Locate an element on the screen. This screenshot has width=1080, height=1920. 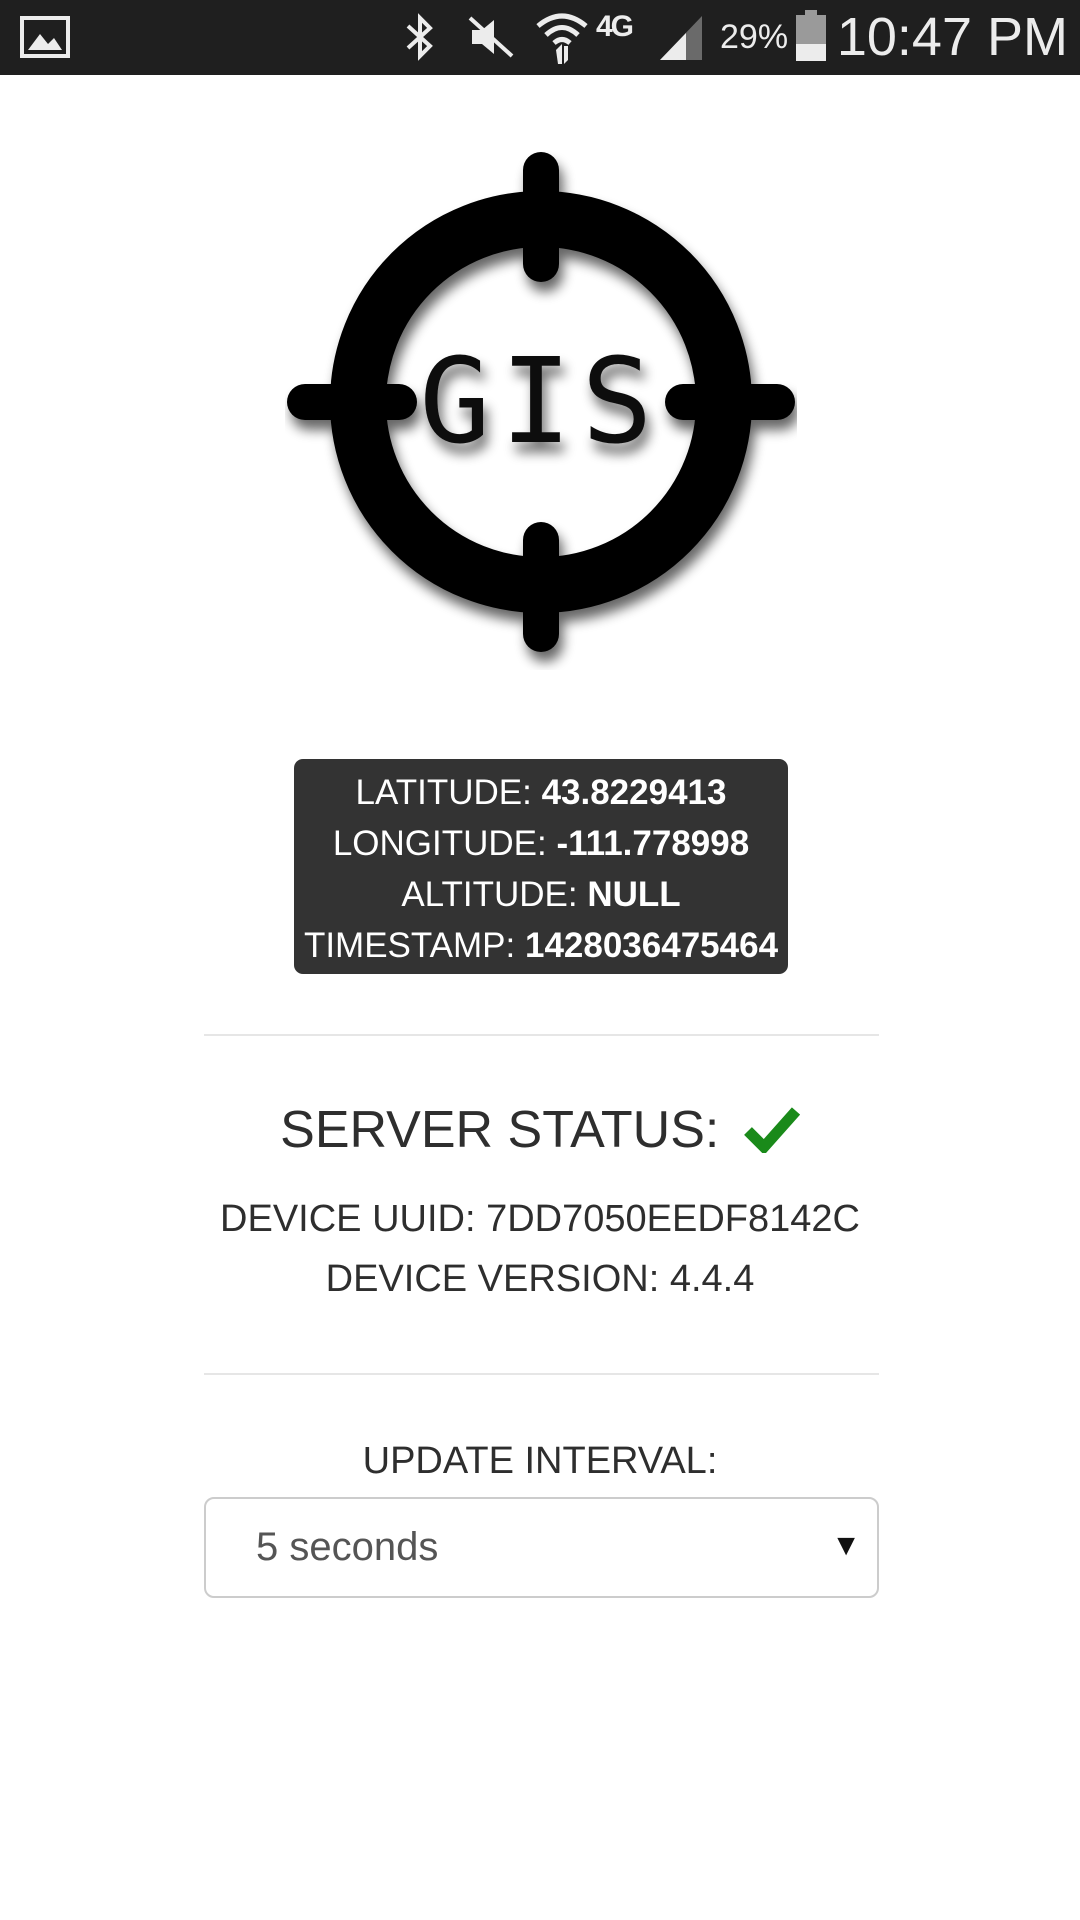
clock: 10:47 PM is located at coordinates (952, 37).